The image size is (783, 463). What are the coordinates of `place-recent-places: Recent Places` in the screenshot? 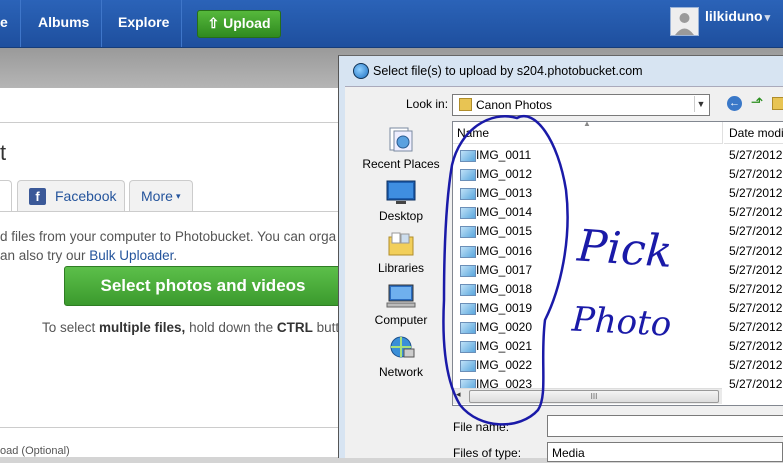 It's located at (401, 149).